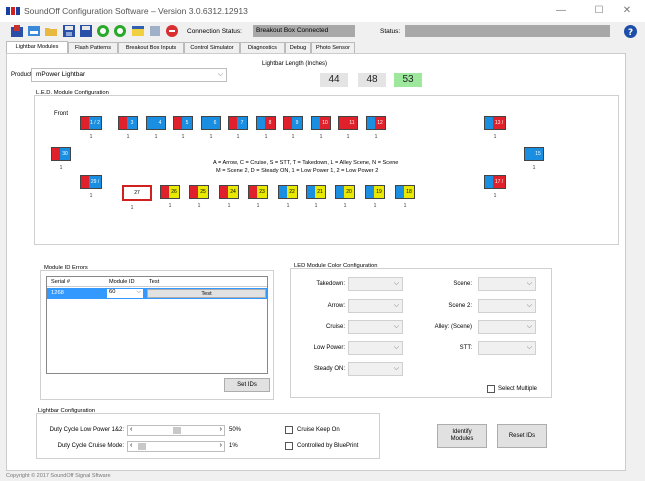 This screenshot has height=481, width=645. What do you see at coordinates (375, 192) in the screenshot?
I see `led-module: 19` at bounding box center [375, 192].